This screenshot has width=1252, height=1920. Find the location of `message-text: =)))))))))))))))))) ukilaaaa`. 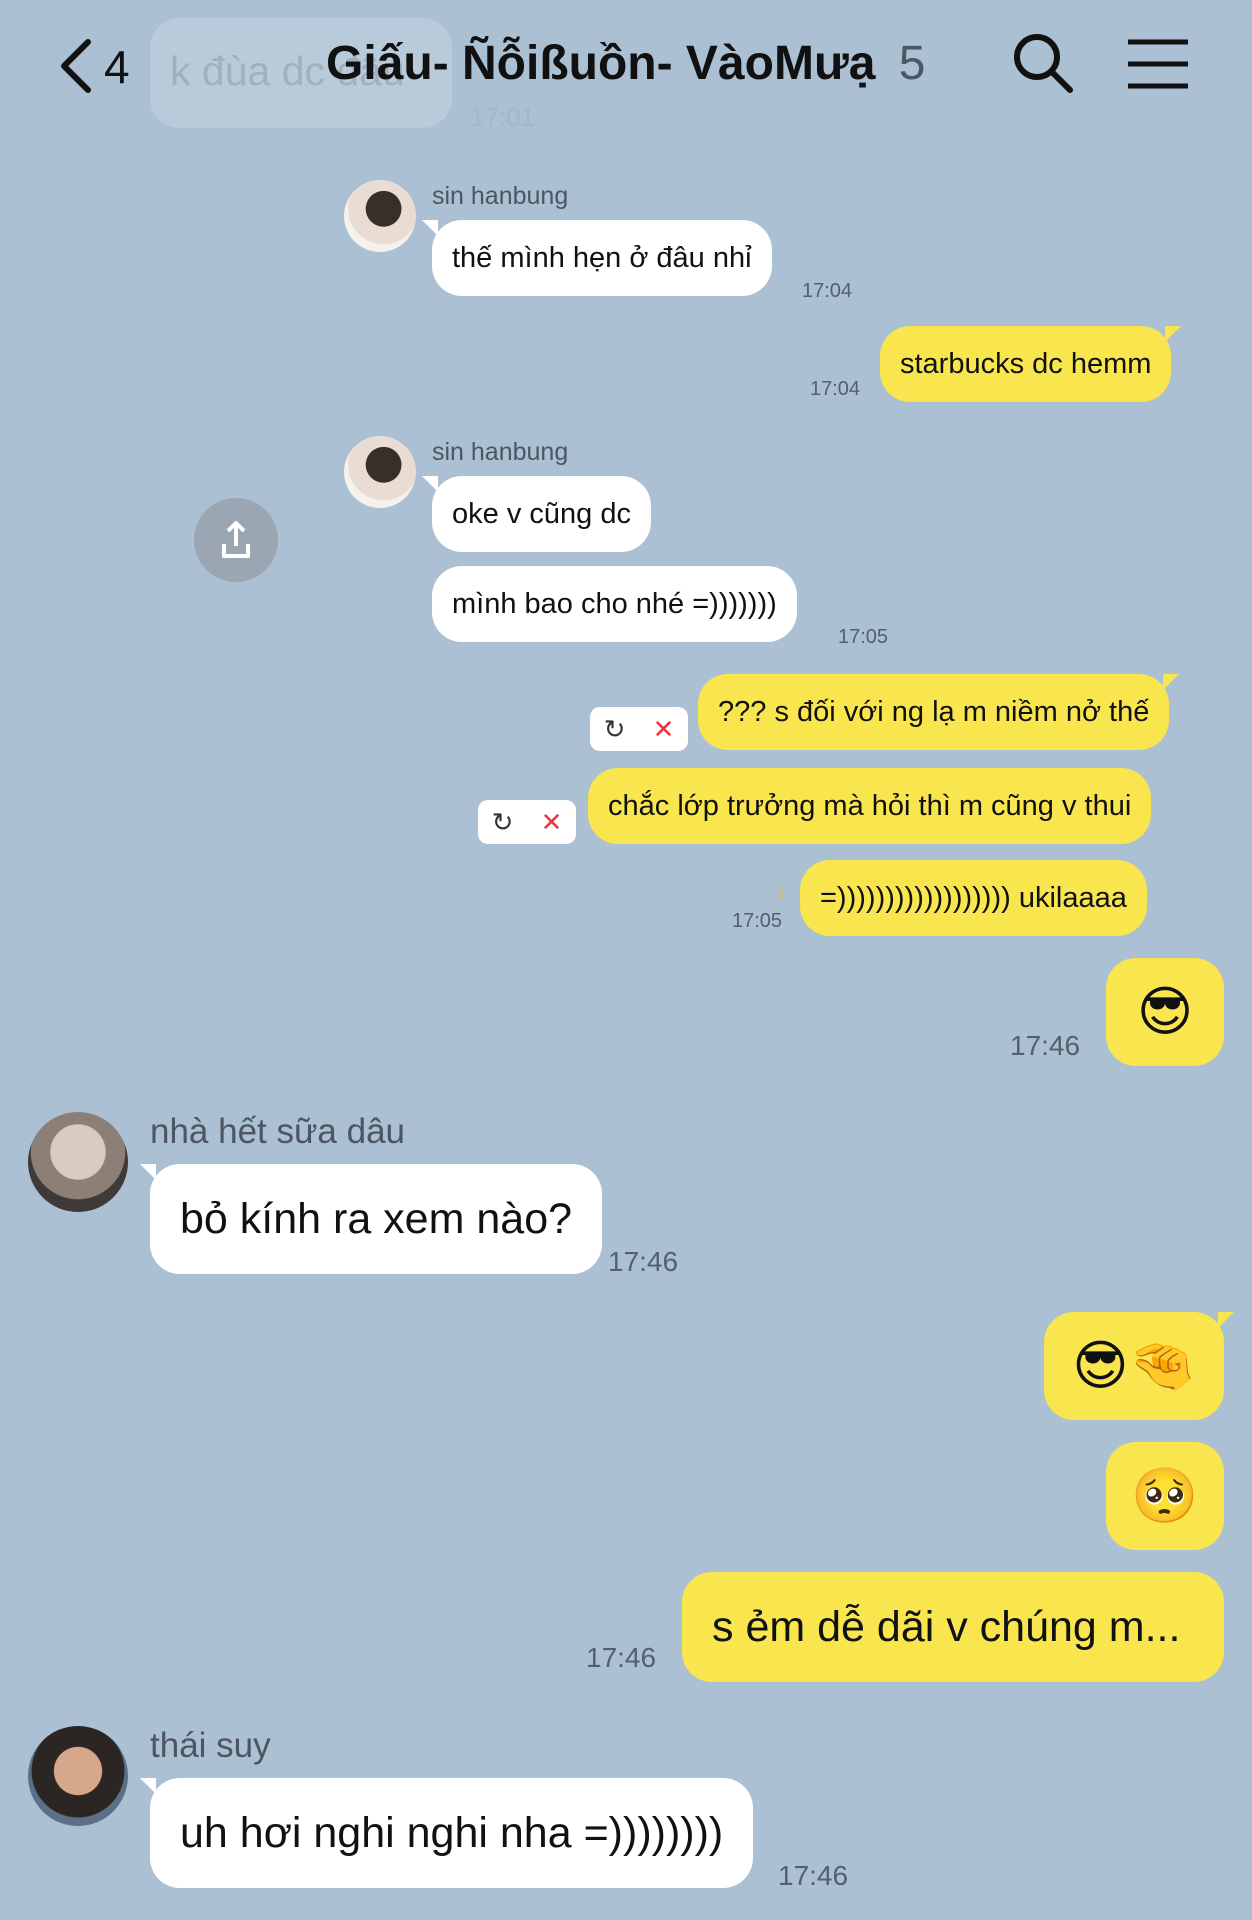

message-text: =)))))))))))))))))) ukilaaaa is located at coordinates (973, 897).